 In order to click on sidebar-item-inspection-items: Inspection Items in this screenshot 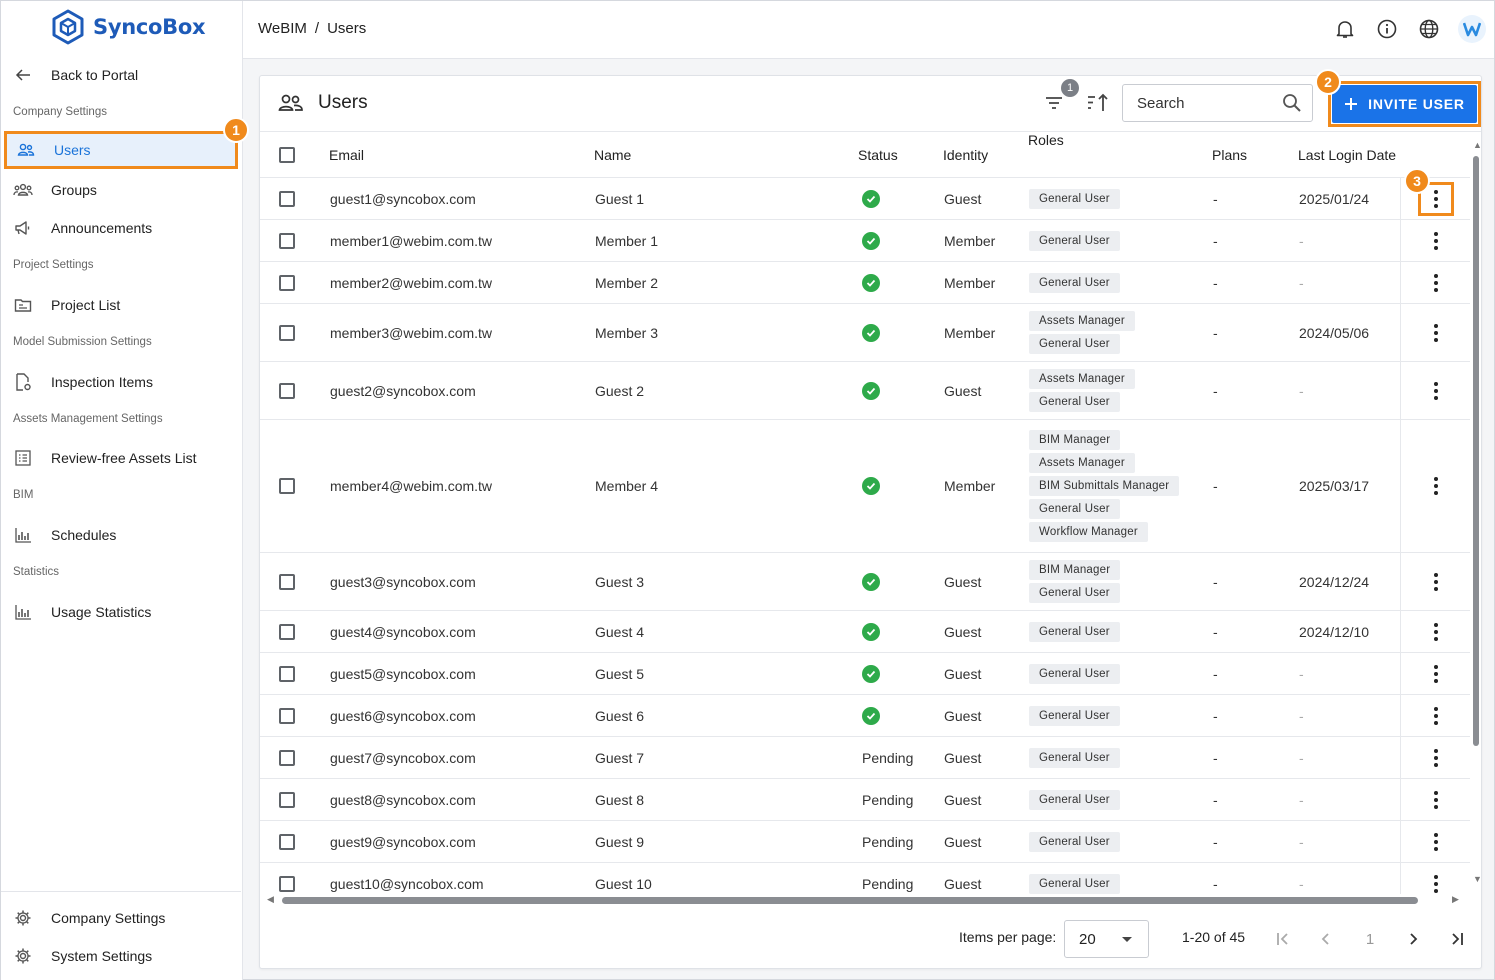, I will do `click(121, 382)`.